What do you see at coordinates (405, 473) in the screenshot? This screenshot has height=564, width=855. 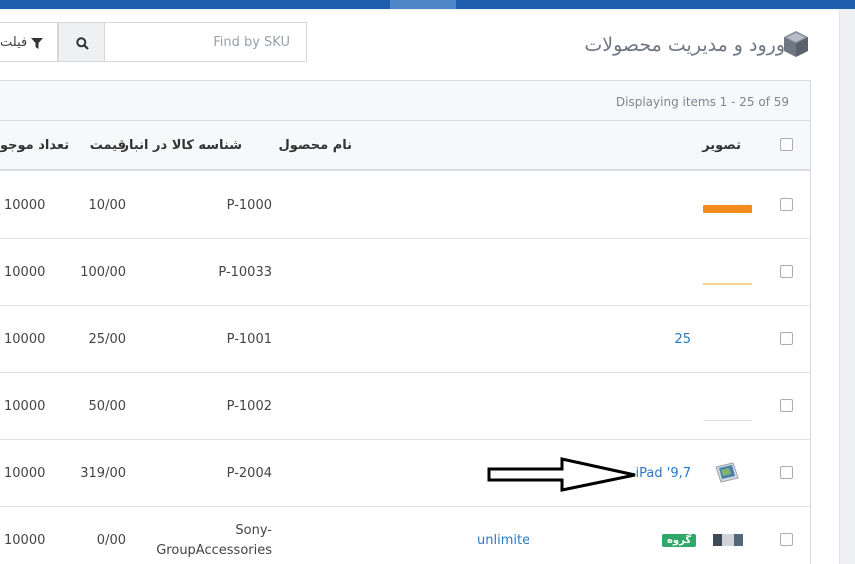 I see `table-row: iPad '9,7 P-2004 319/00 10000` at bounding box center [405, 473].